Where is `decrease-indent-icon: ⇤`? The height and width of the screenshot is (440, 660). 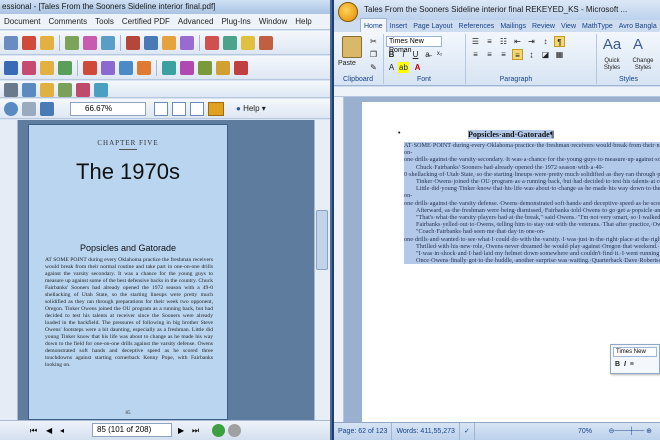
decrease-indent-icon: ⇤ is located at coordinates (517, 41).